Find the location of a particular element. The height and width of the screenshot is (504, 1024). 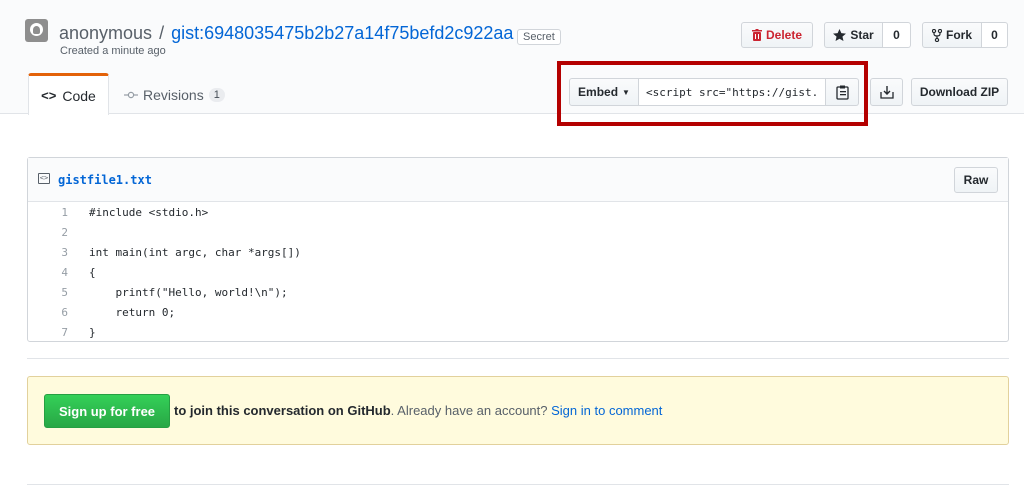

code-line: 3 int main(int argc, char *args[]) is located at coordinates (164, 252).